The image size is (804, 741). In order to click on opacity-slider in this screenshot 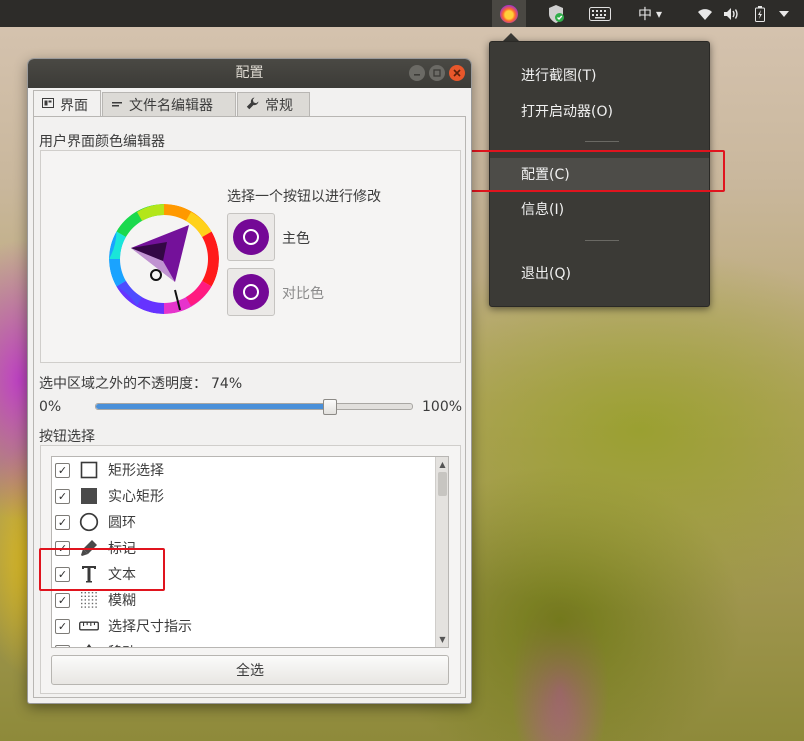, I will do `click(254, 406)`.